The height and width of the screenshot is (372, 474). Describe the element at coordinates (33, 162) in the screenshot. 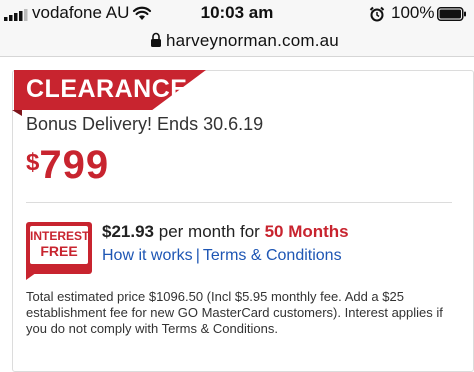

I see `price-currency: $` at that location.